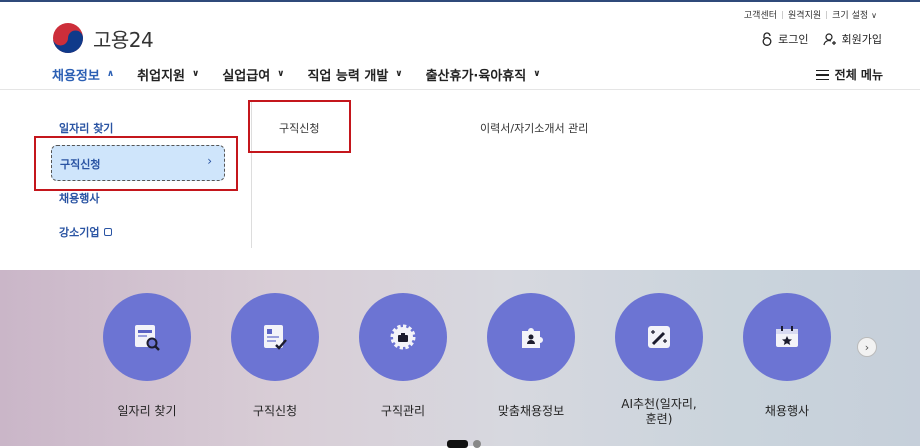  Describe the element at coordinates (348, 76) in the screenshot. I see `nav-label: 직업 능력 개발` at that location.